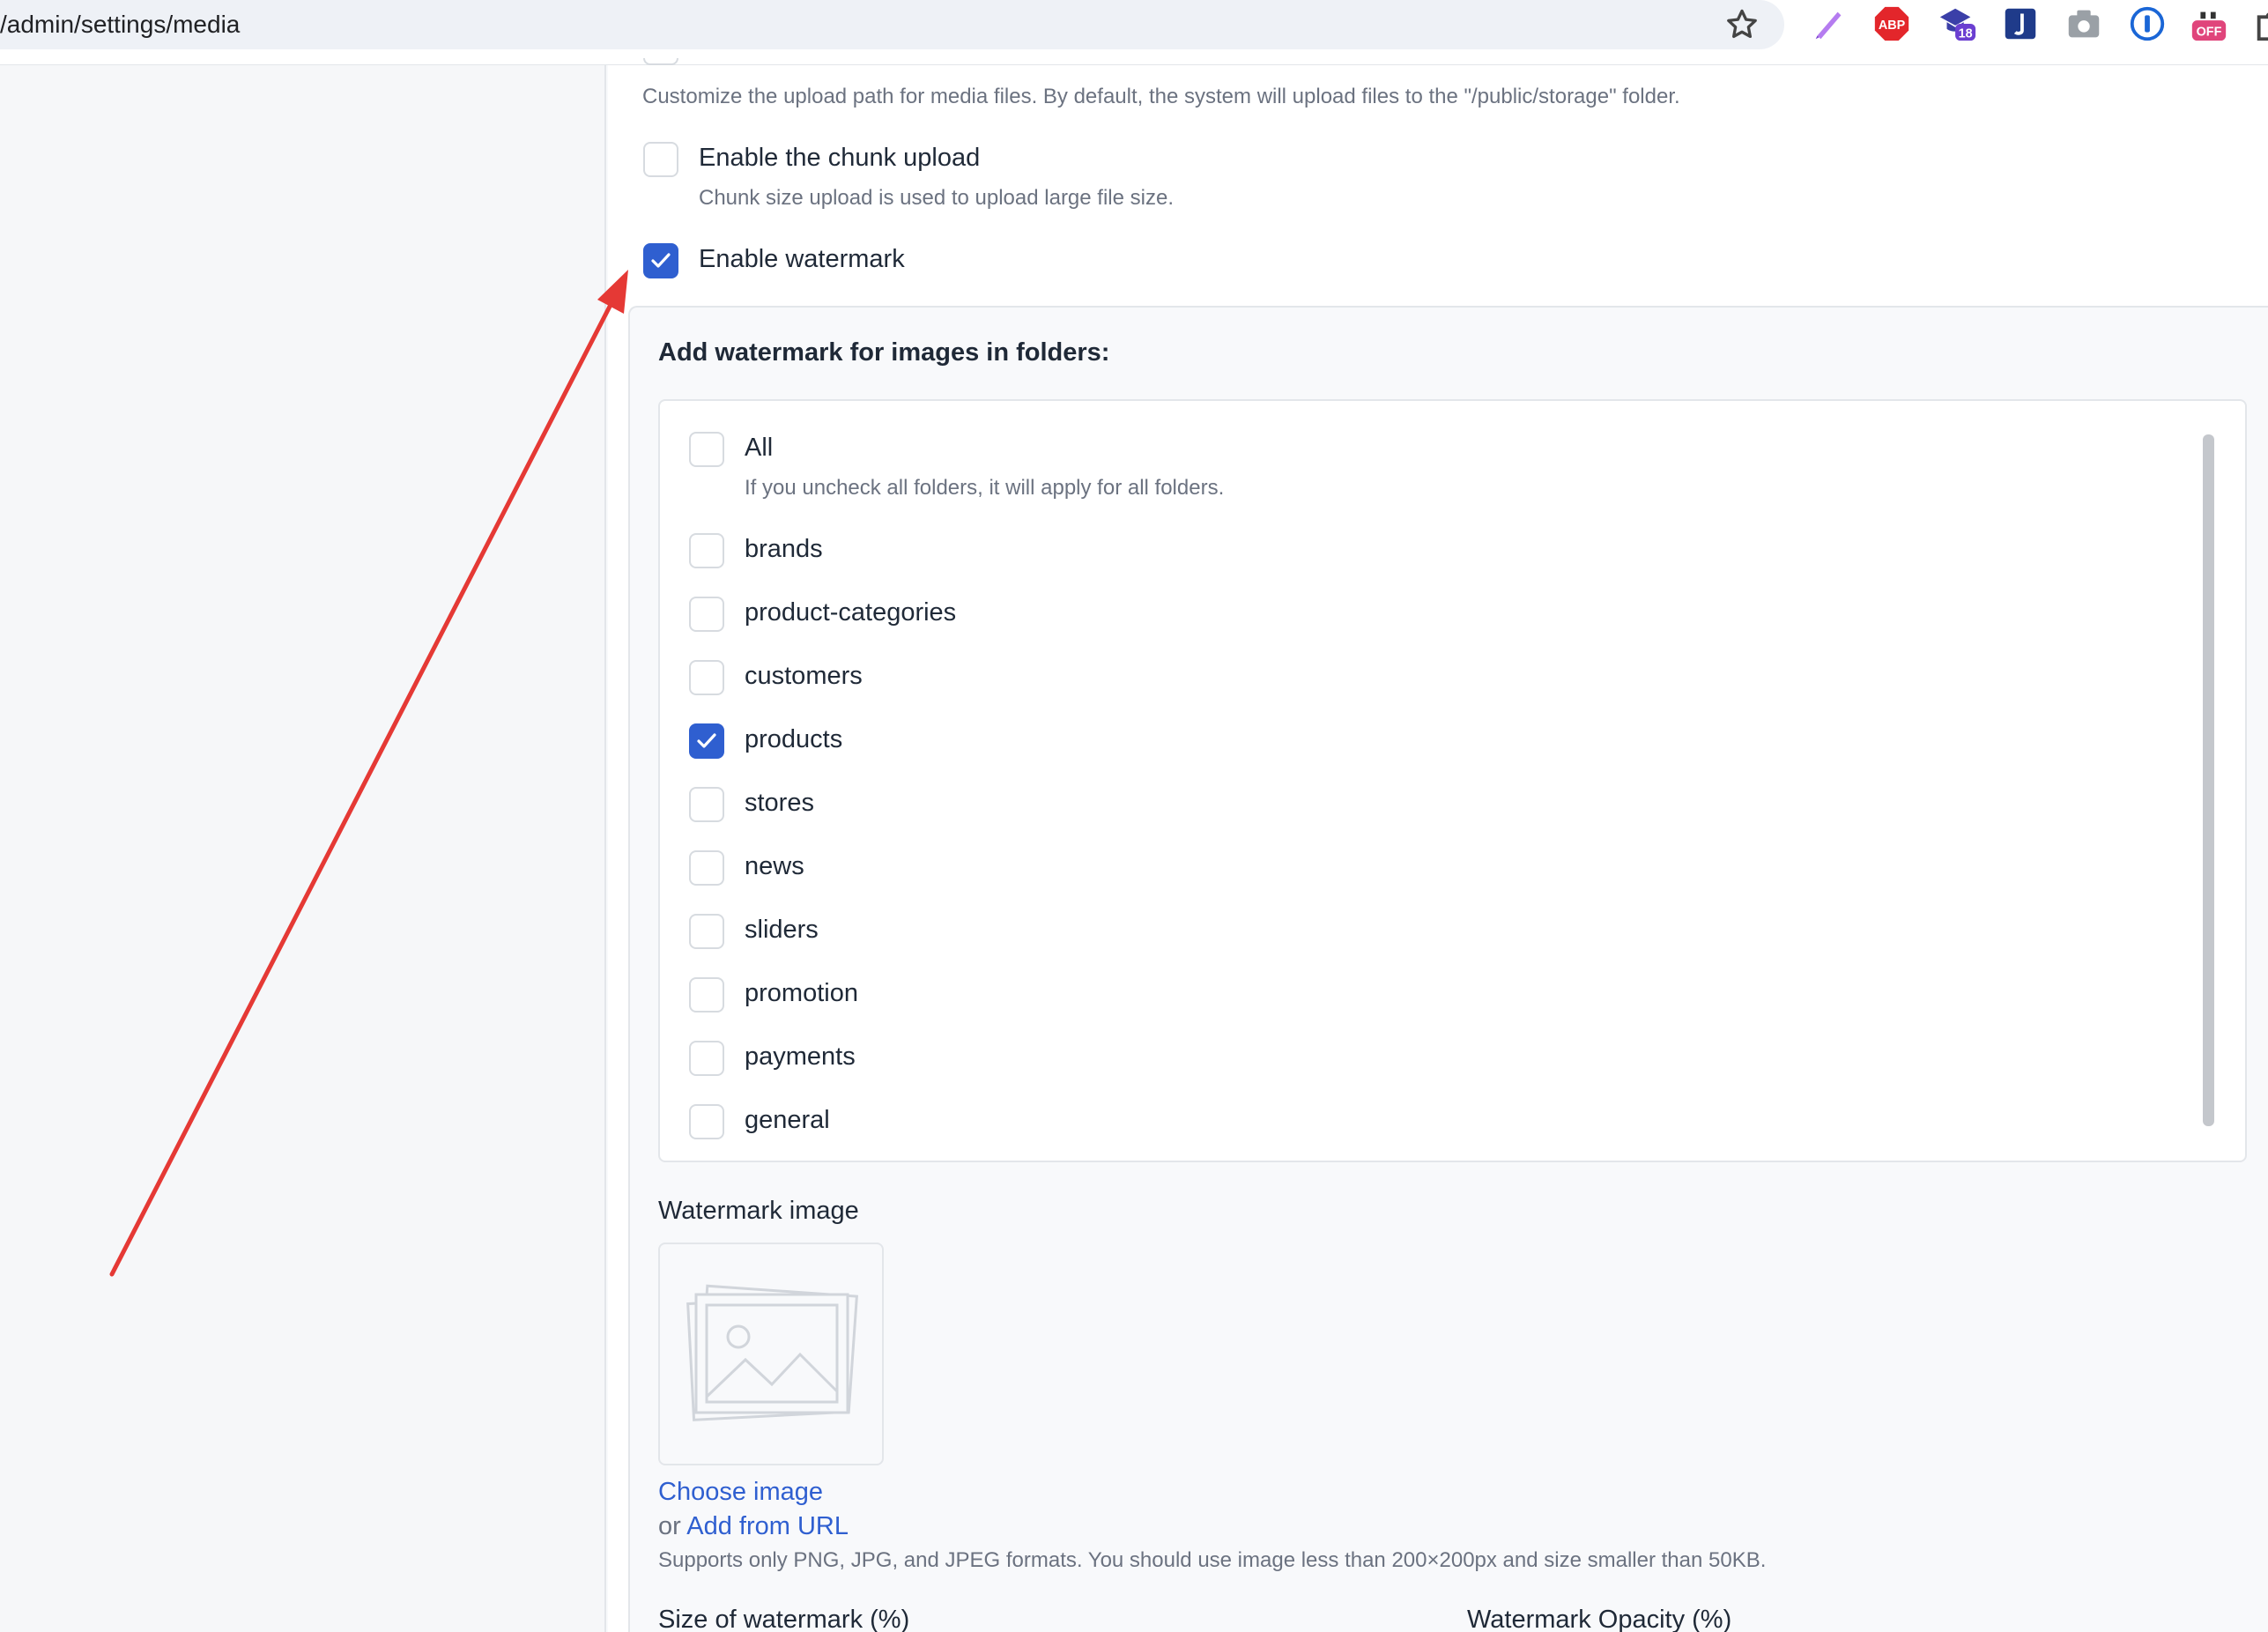  Describe the element at coordinates (779, 803) in the screenshot. I see `folder-label: stores` at that location.